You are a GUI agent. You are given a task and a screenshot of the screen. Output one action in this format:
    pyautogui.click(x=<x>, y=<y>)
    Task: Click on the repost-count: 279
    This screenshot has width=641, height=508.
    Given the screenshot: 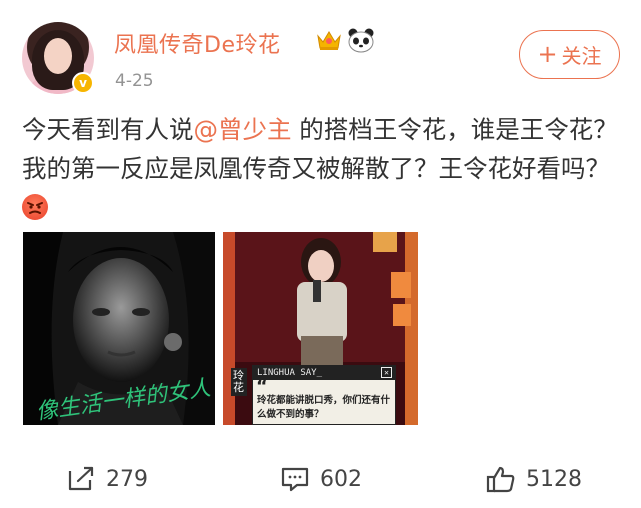 What is the action you would take?
    pyautogui.click(x=127, y=479)
    